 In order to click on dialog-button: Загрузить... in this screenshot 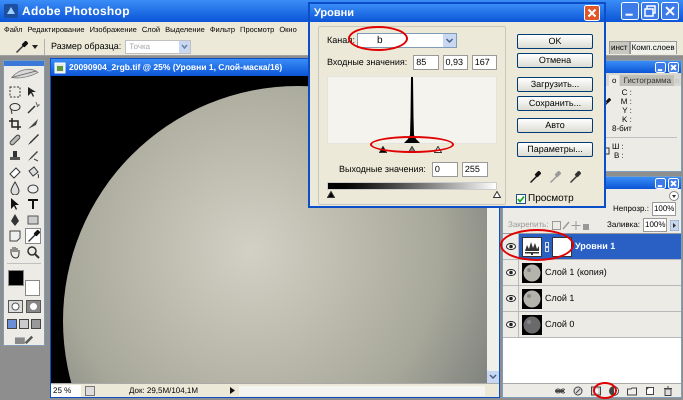, I will do `click(555, 84)`.